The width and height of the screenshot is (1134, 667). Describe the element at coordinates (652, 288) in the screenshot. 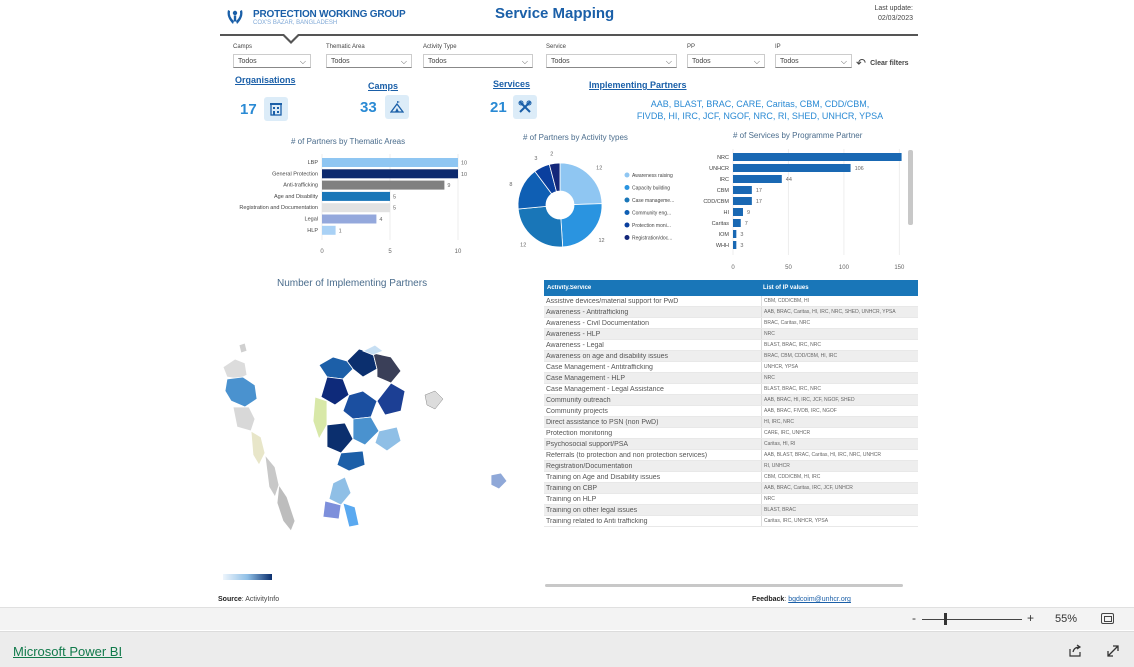

I see `column-header-activity: Activity.Service` at that location.